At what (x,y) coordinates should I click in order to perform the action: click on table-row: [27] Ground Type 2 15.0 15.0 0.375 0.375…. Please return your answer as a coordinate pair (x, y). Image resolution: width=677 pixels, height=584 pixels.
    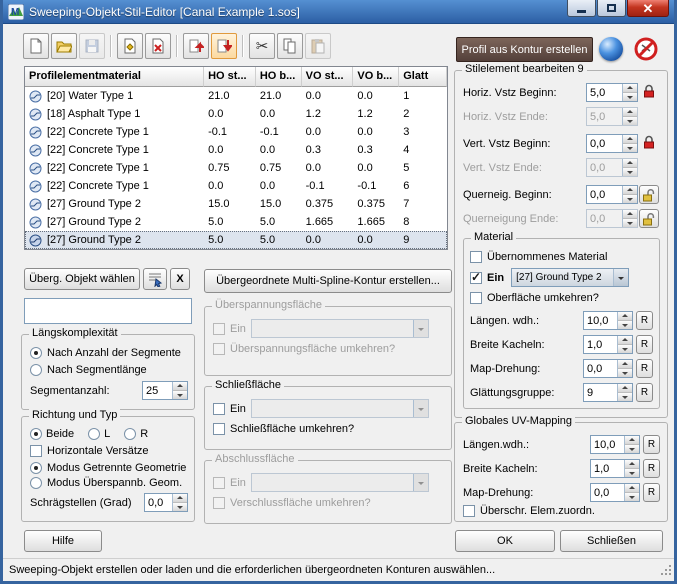
    Looking at the image, I should click on (236, 204).